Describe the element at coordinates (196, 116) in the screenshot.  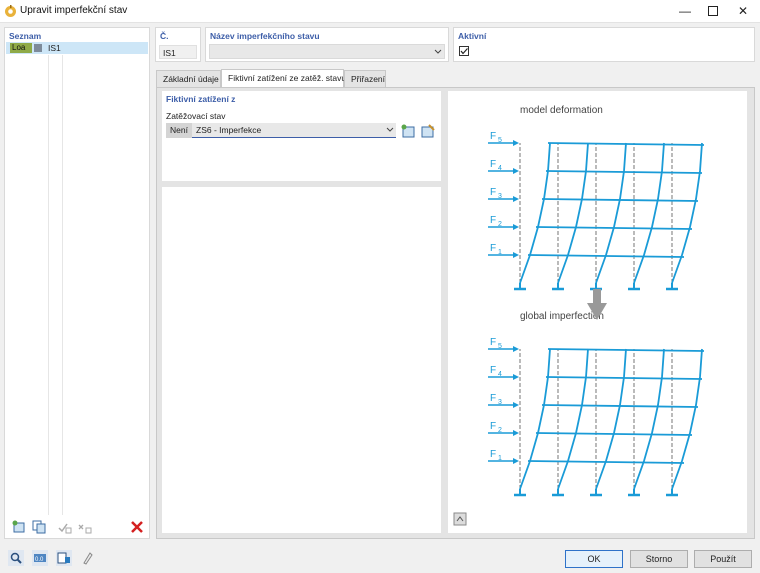
I see `load-case-label: Zatěžovací stav` at that location.